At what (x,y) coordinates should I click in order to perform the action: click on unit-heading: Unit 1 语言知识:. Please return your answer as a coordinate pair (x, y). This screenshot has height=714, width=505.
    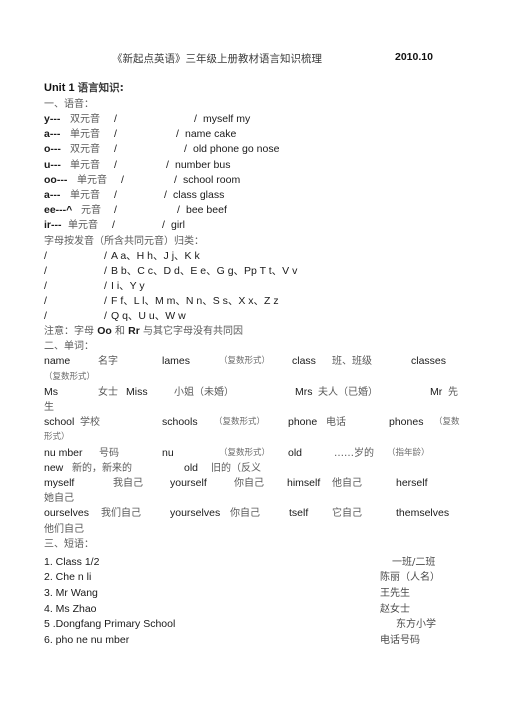
    Looking at the image, I should click on (254, 87).